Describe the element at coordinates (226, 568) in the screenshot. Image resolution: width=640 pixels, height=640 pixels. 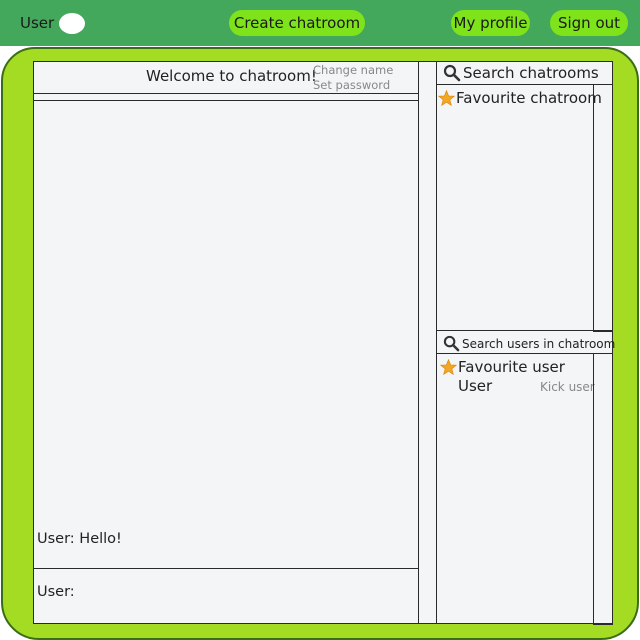
I see `input-divider` at that location.